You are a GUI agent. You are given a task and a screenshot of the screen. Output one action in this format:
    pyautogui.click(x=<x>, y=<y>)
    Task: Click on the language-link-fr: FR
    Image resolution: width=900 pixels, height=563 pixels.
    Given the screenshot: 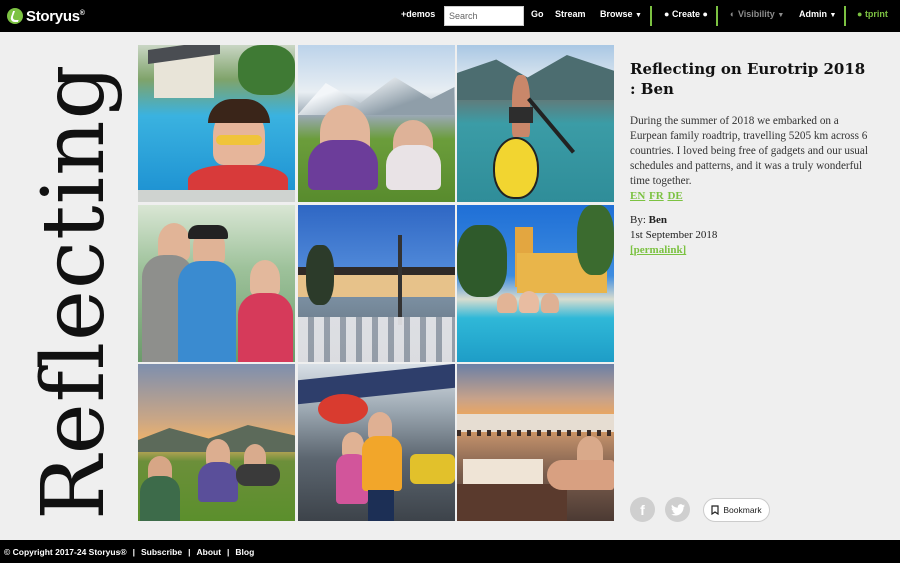 What is the action you would take?
    pyautogui.click(x=656, y=196)
    